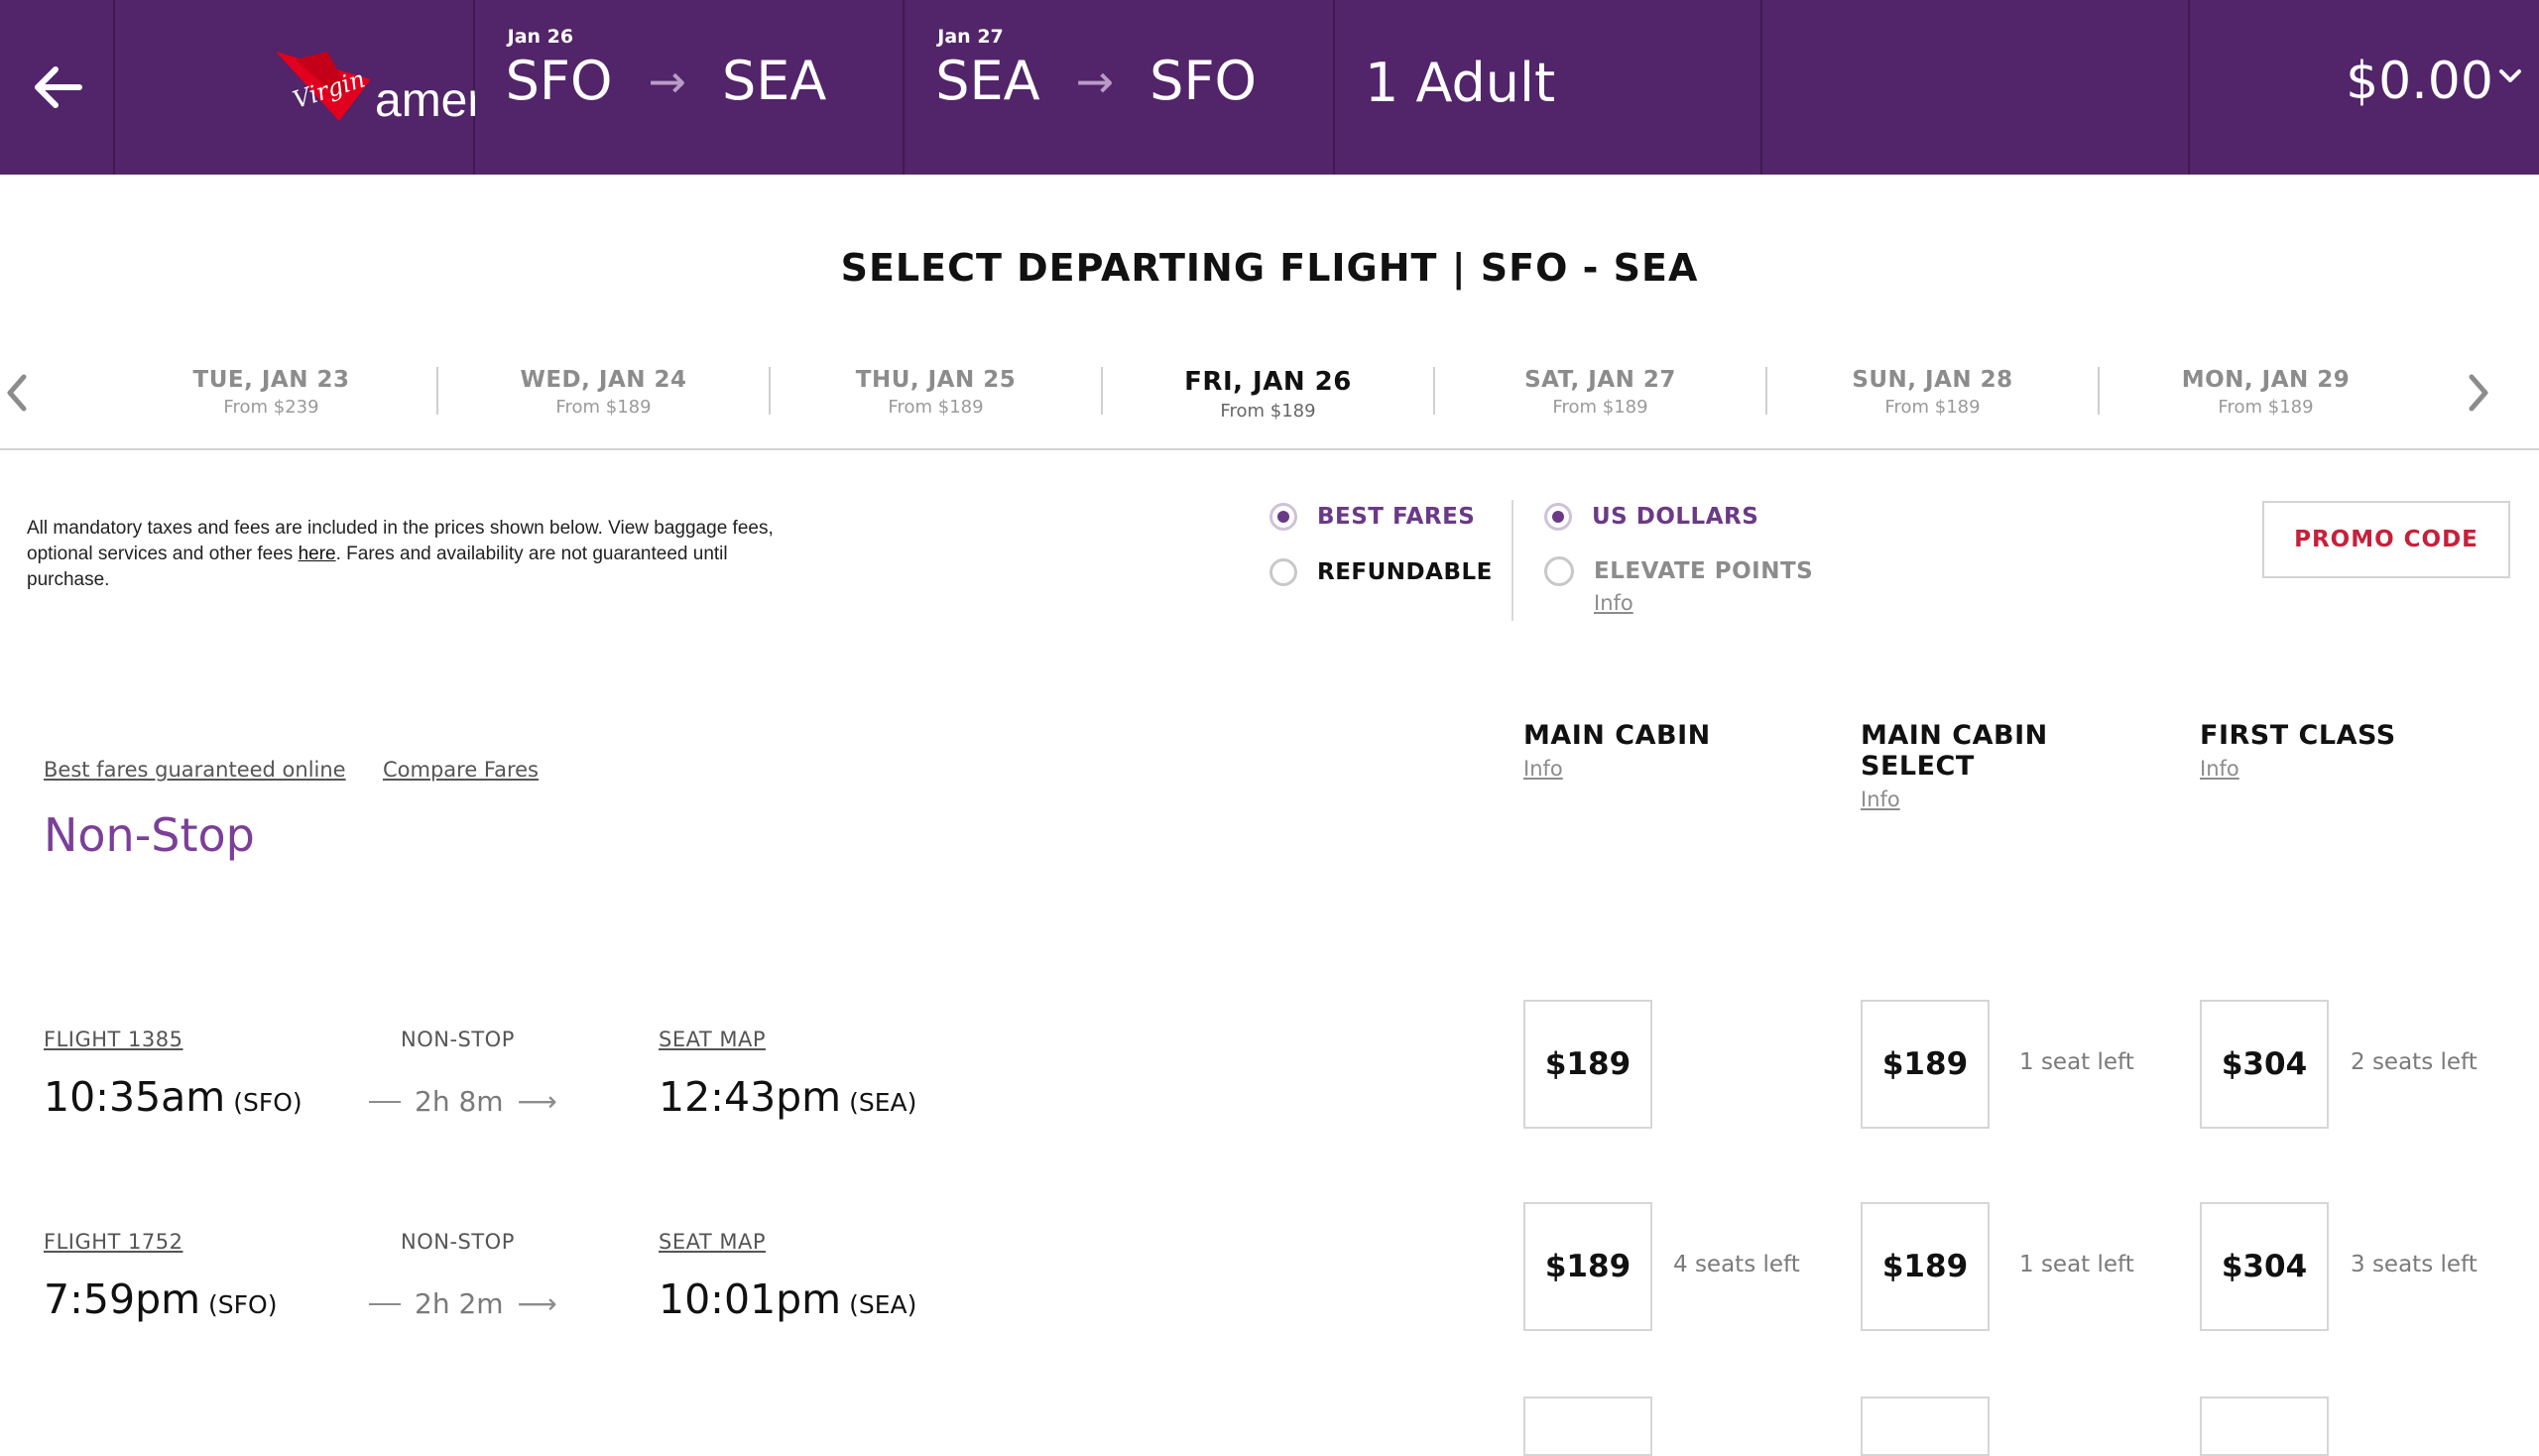  Describe the element at coordinates (2298, 750) in the screenshot. I see `cabin-header-first: FIRST CLASS Info` at that location.